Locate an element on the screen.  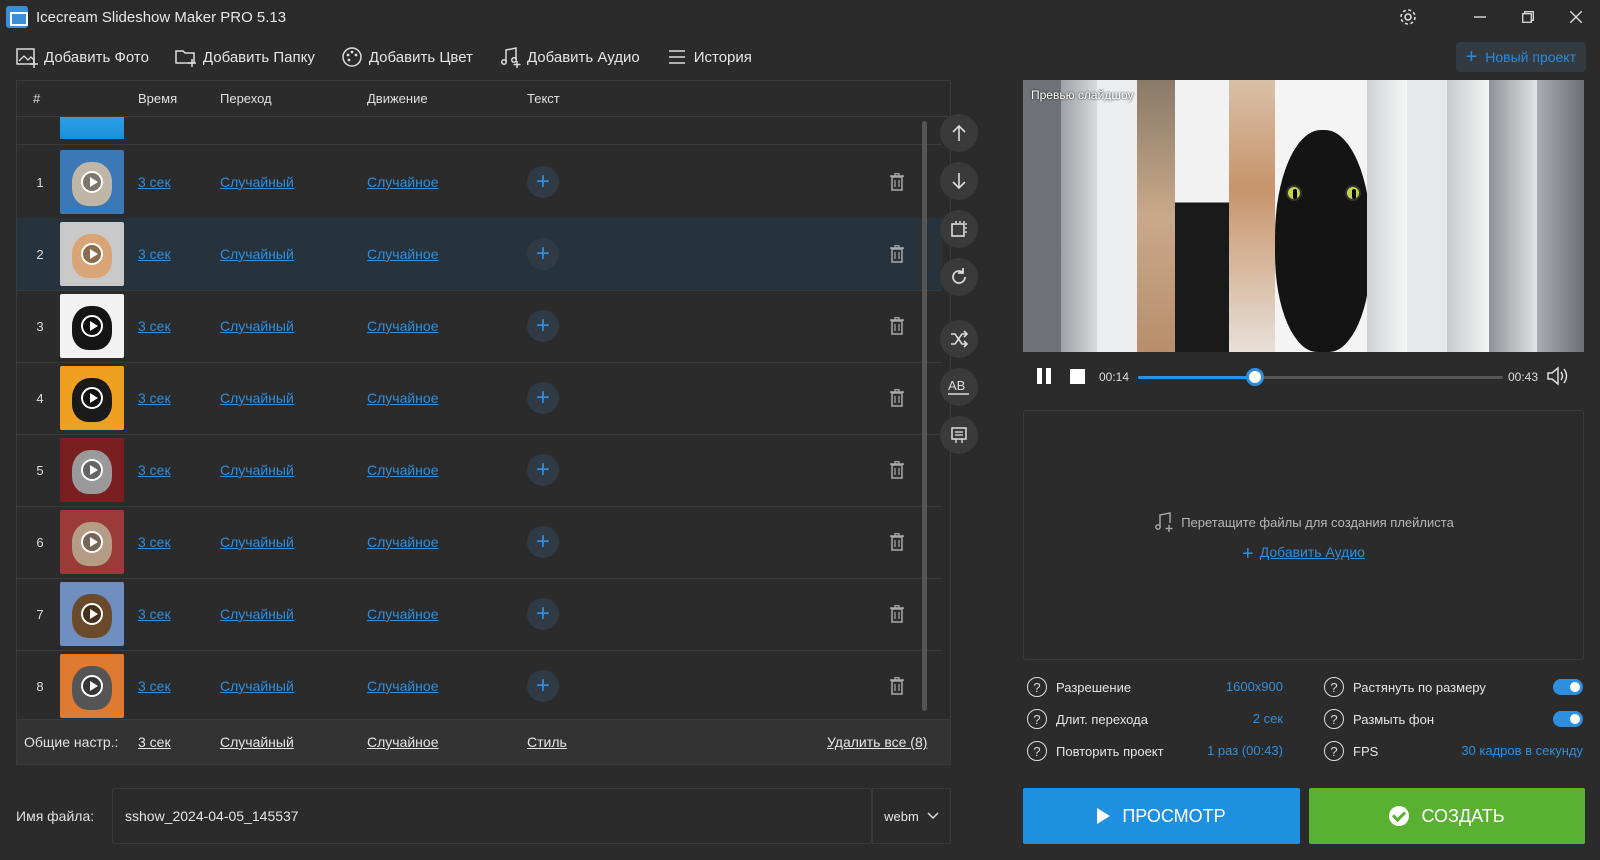
stretch-toggle is located at coordinates (1568, 687).